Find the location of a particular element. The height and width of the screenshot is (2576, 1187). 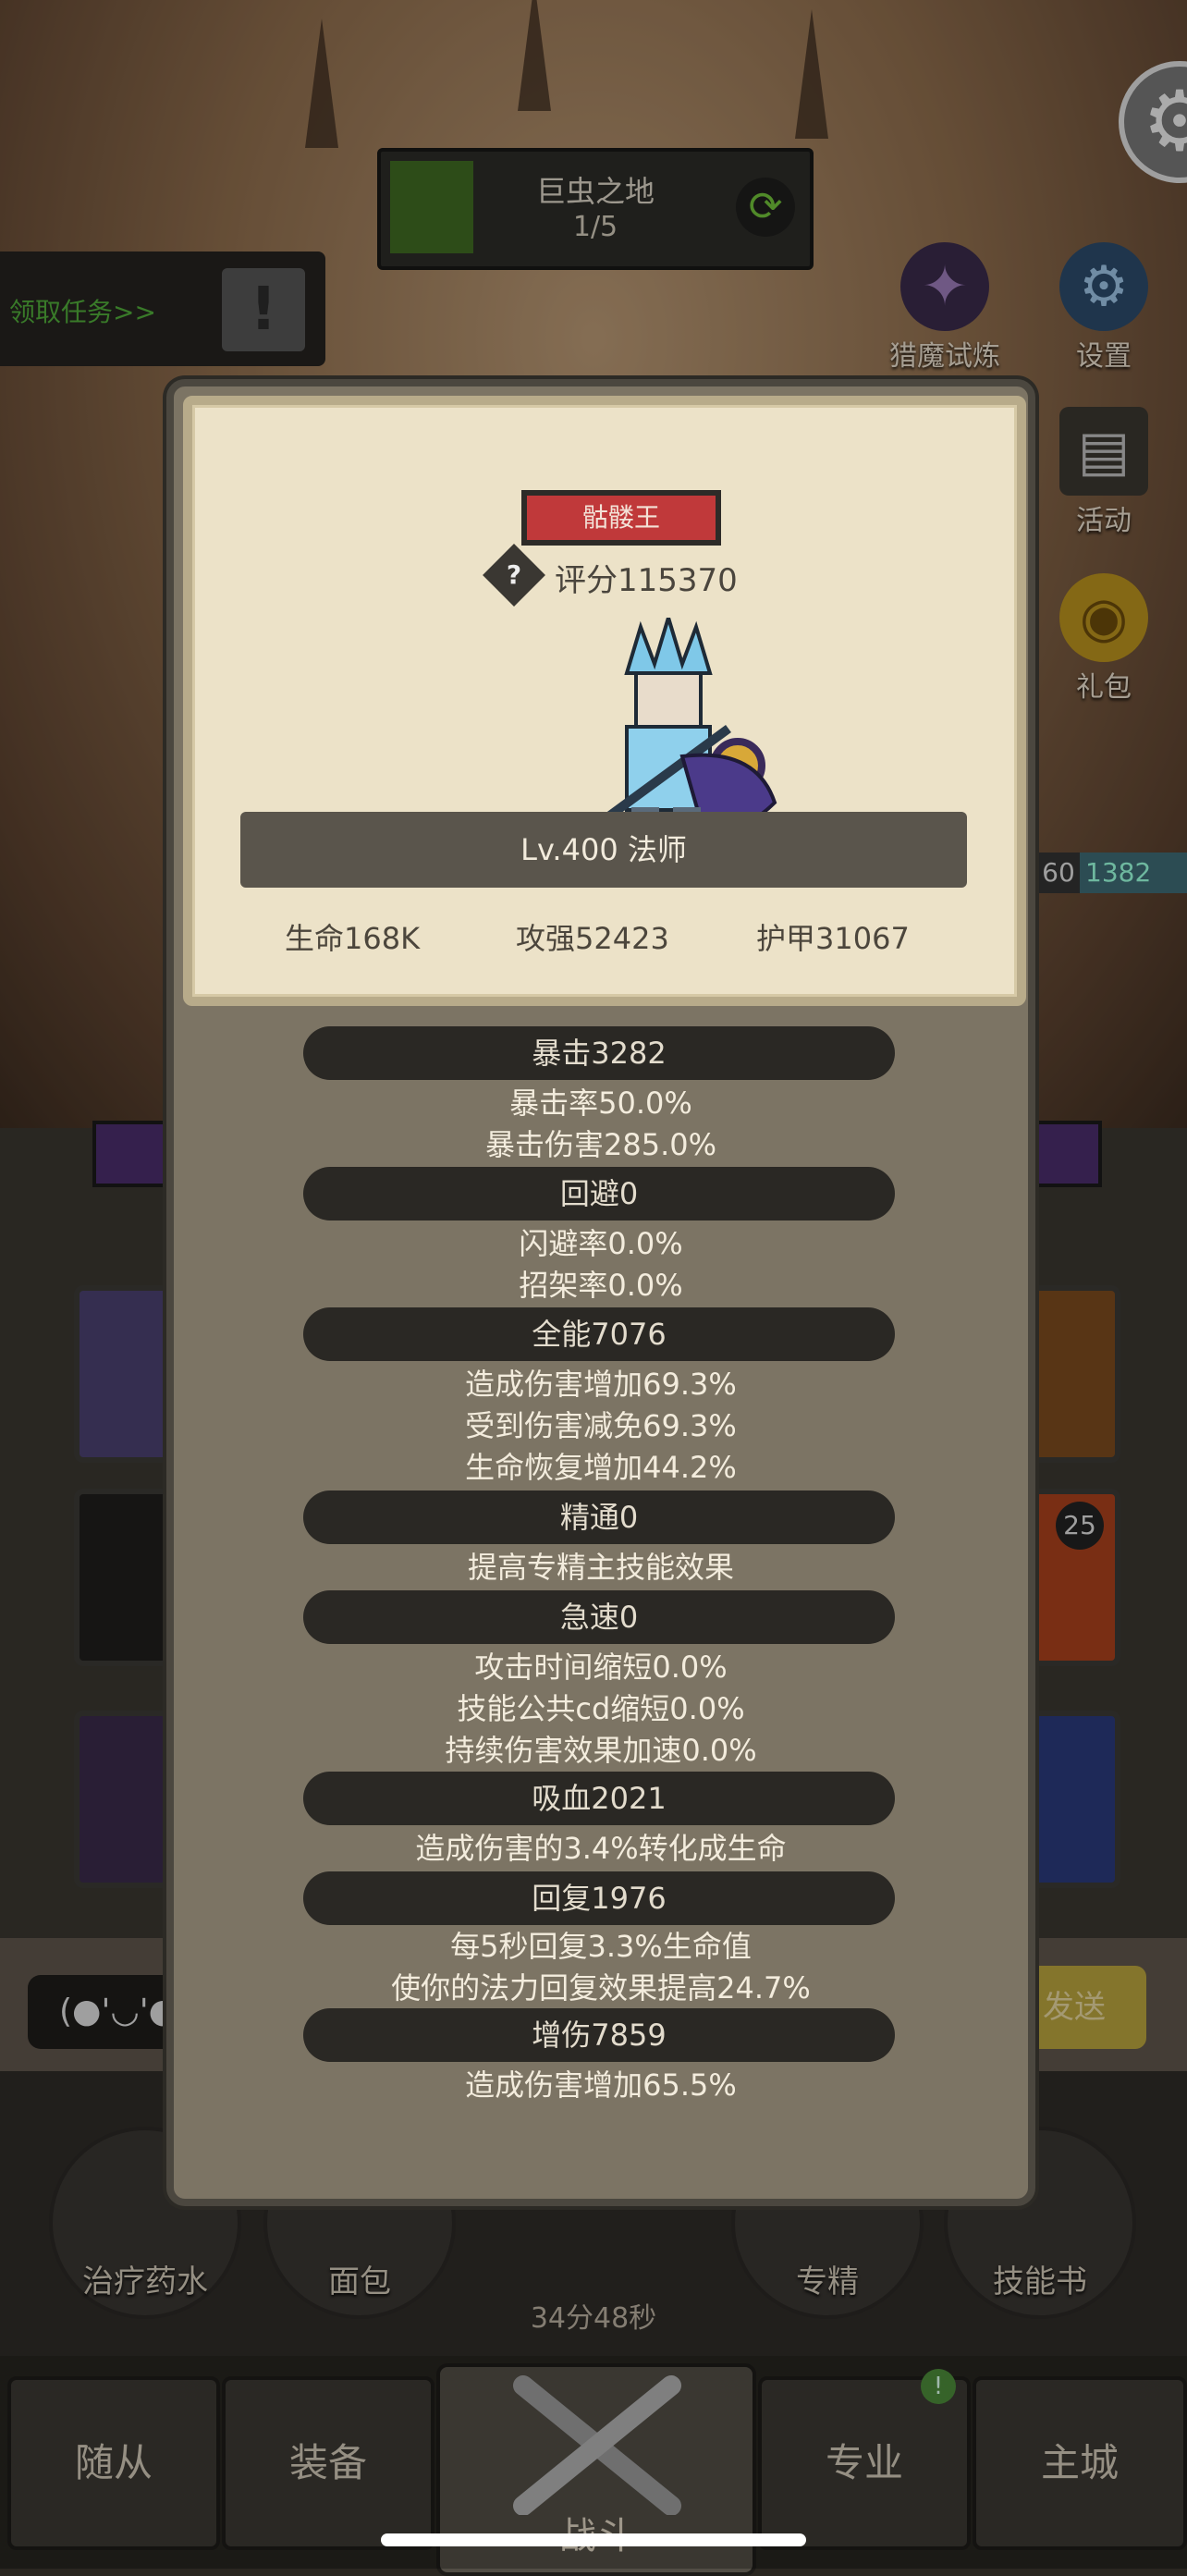

versatility-healing: 生命恢复增加44.2% is located at coordinates (601, 1467).